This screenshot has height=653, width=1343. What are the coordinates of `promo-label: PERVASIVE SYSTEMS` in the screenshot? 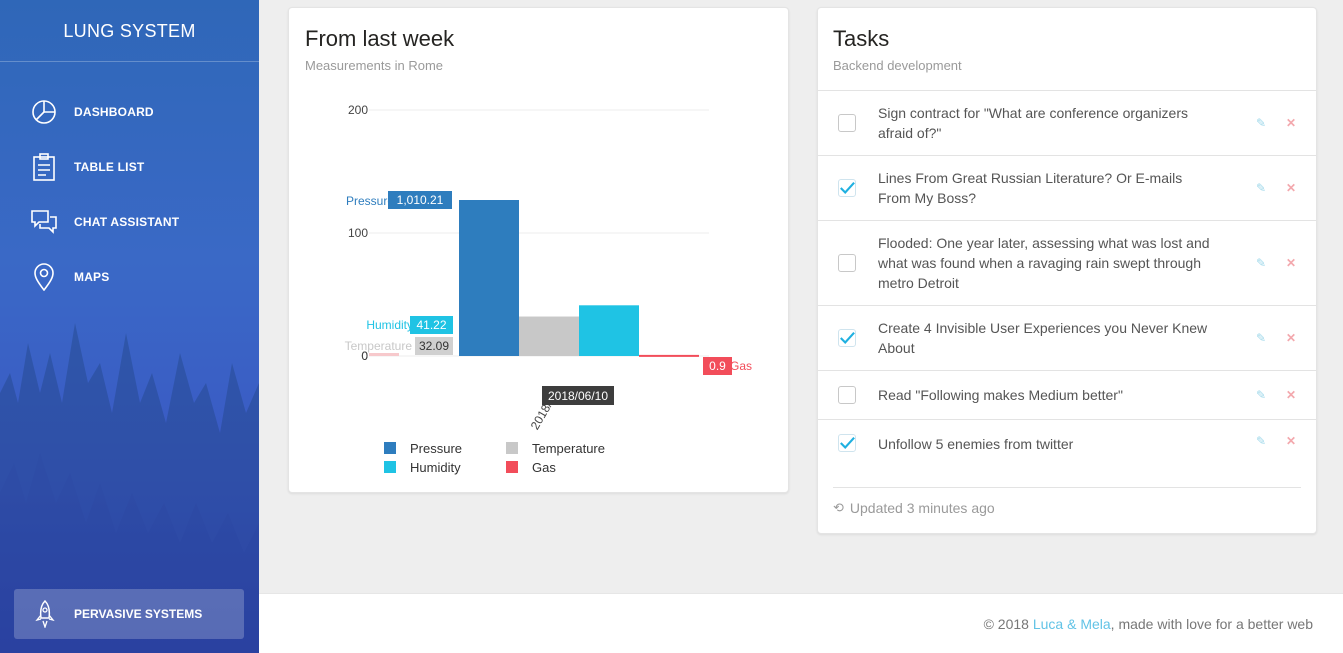 It's located at (138, 614).